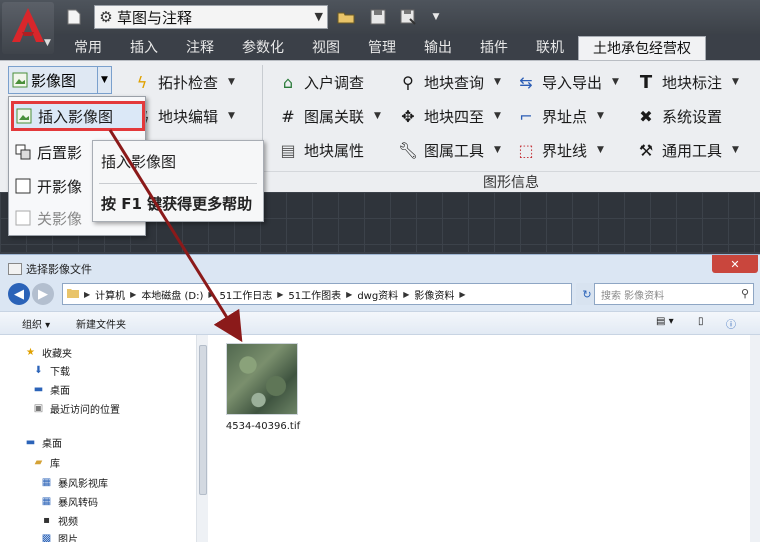  Describe the element at coordinates (380, 323) in the screenshot. I see `dialog-toolbar: 组织 ▾ 新建文件夹 ▤ ▾ ▯ ⓘ` at that location.